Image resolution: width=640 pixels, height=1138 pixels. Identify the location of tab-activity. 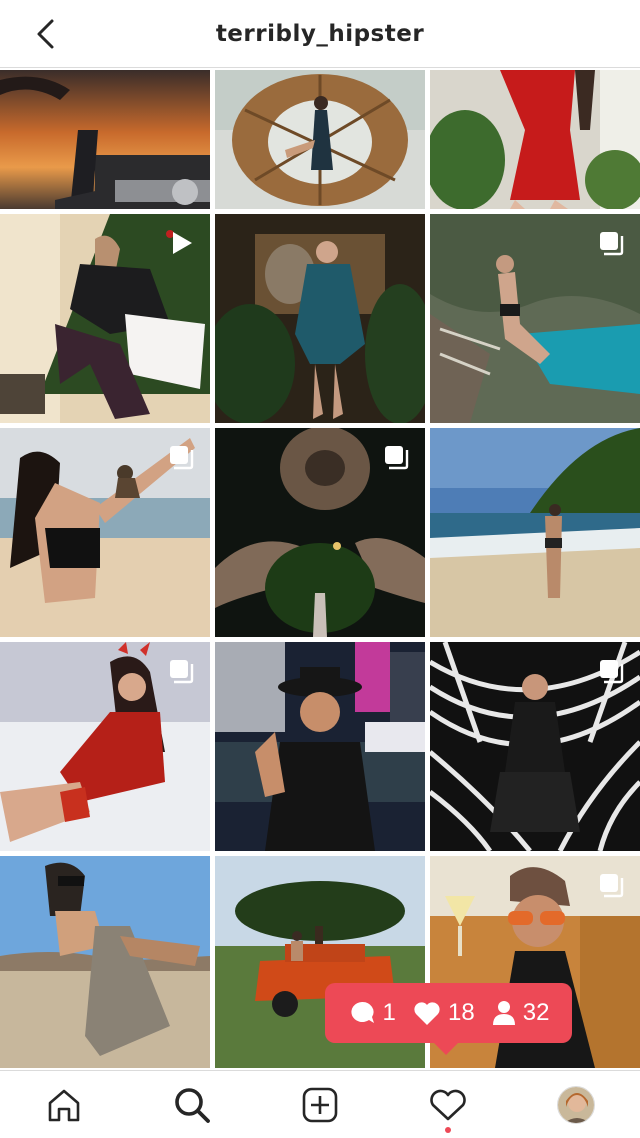
(448, 1109).